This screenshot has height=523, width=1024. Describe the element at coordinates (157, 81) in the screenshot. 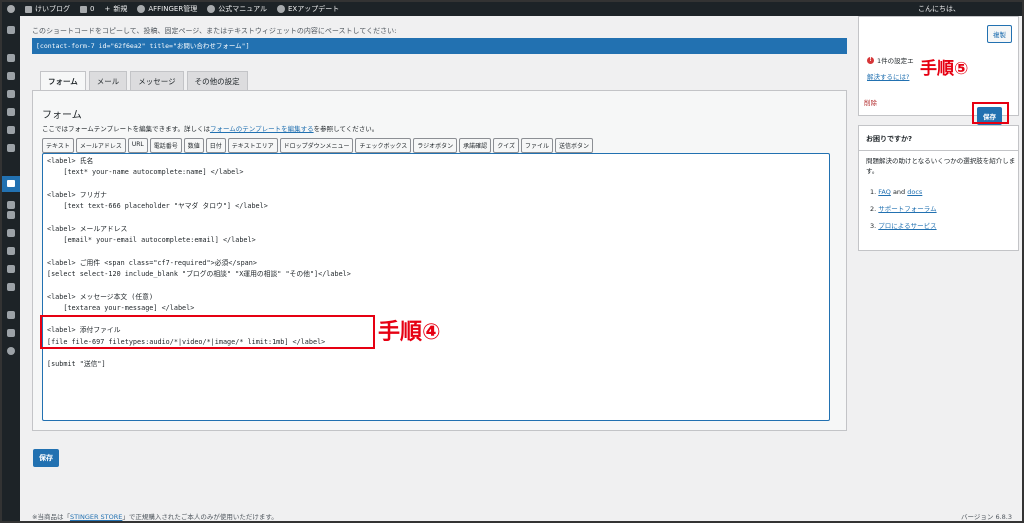

I see `tab-messages: メッセージ` at that location.